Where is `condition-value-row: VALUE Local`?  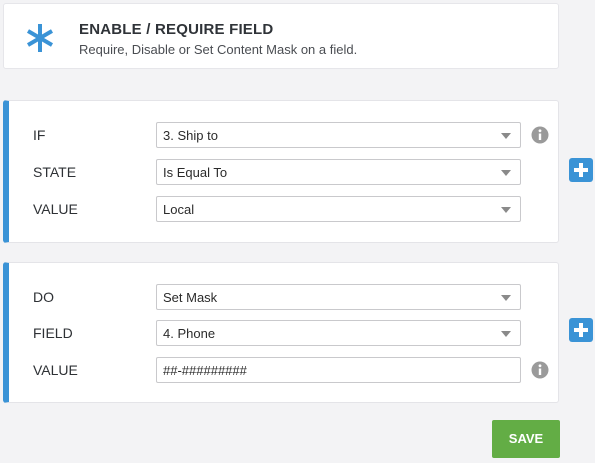
condition-value-row: VALUE Local is located at coordinates (283, 209).